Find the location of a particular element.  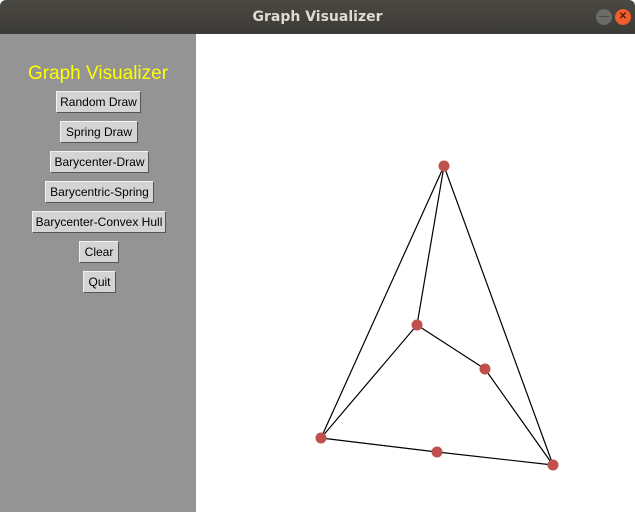

clear-button: Clear is located at coordinates (99, 252).